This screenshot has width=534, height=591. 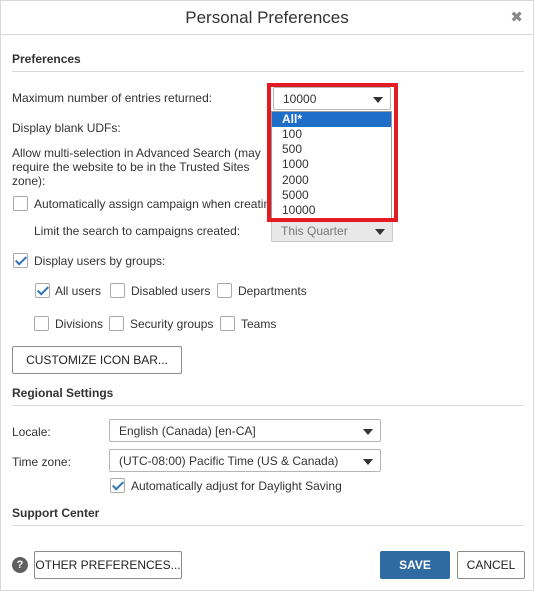 I want to click on max-entries-dropdown-list: All* 100 500 1000 2000 5000 10000, so click(x=331, y=165).